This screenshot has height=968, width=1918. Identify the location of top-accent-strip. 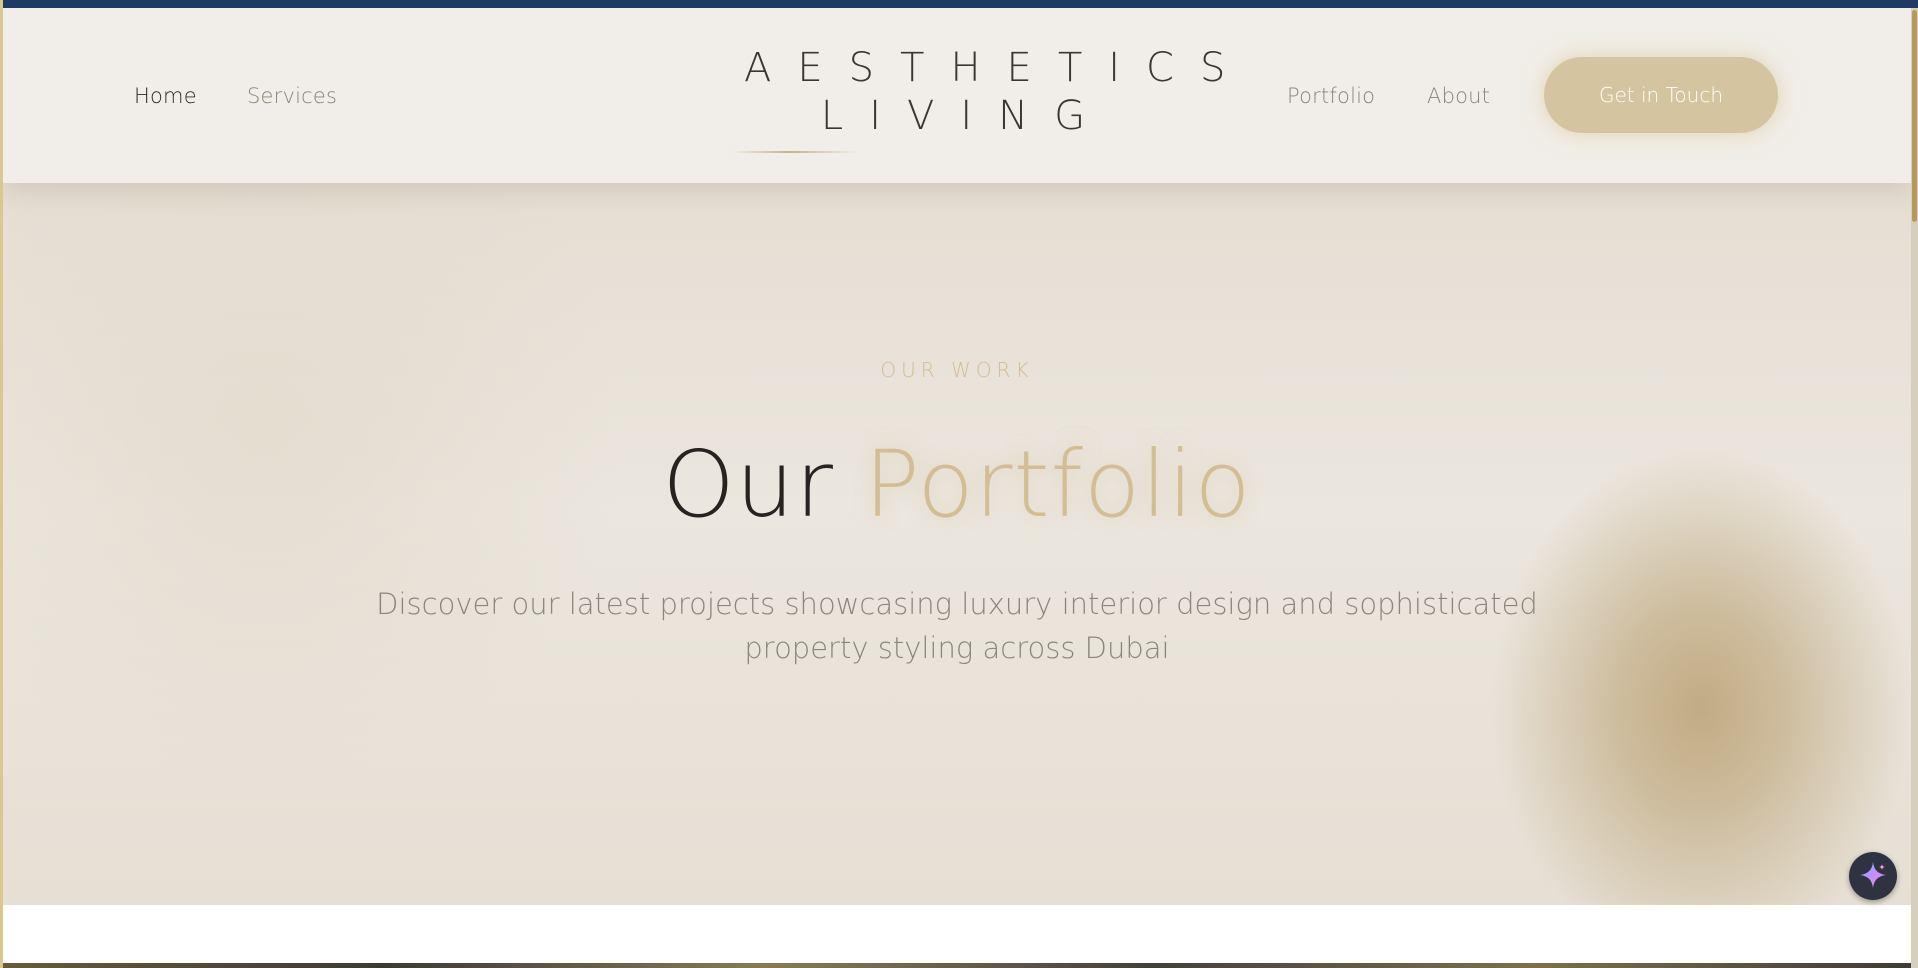
(959, 4).